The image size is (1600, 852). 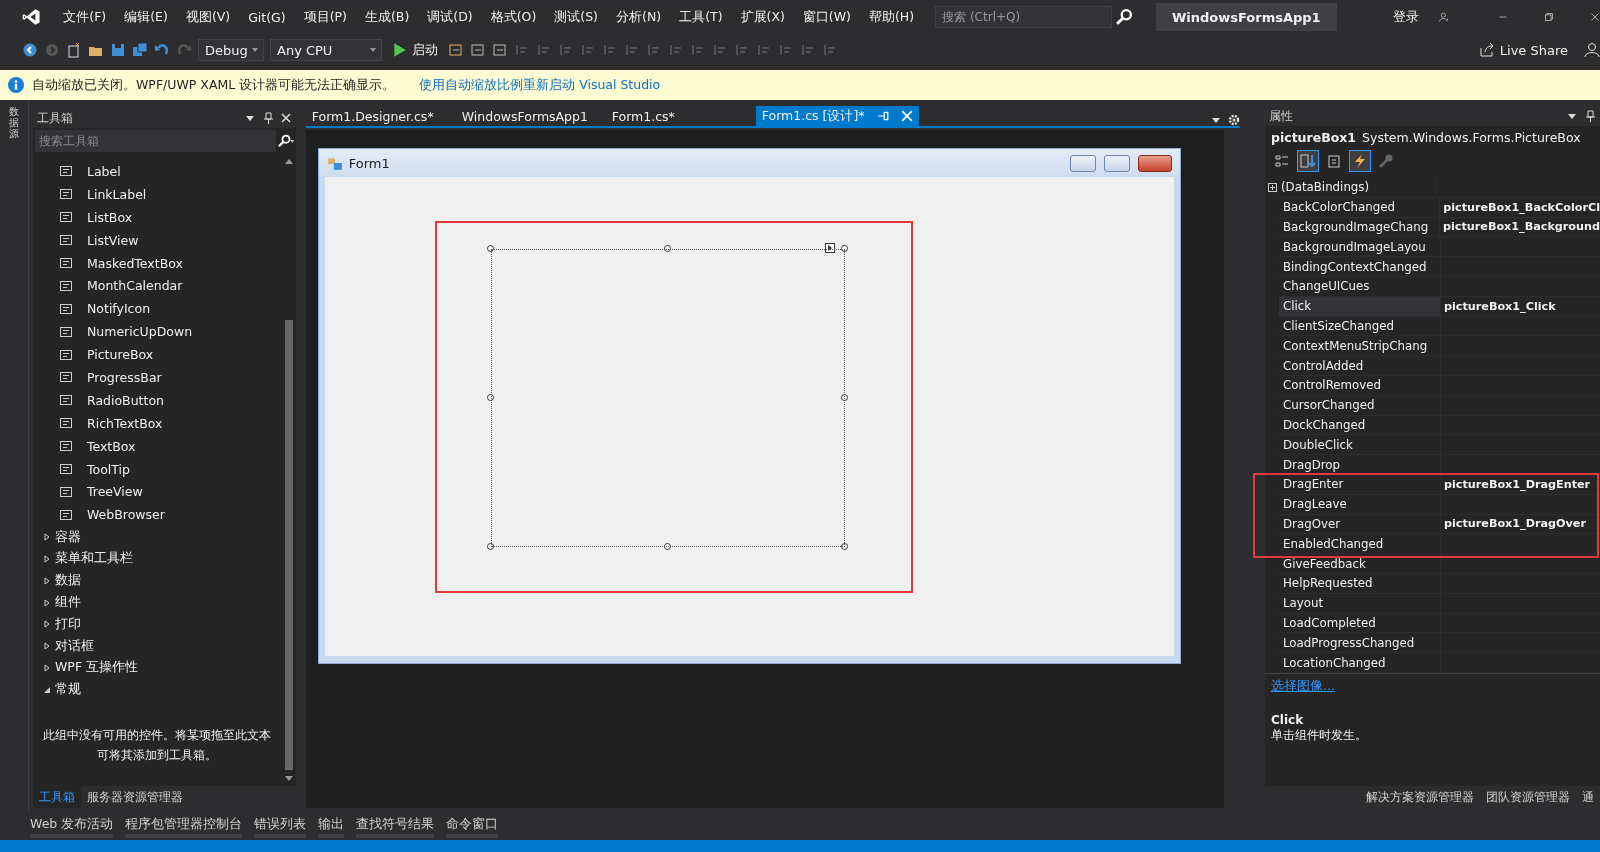 What do you see at coordinates (157, 377) in the screenshot?
I see `toolbox-item: ProgressBar` at bounding box center [157, 377].